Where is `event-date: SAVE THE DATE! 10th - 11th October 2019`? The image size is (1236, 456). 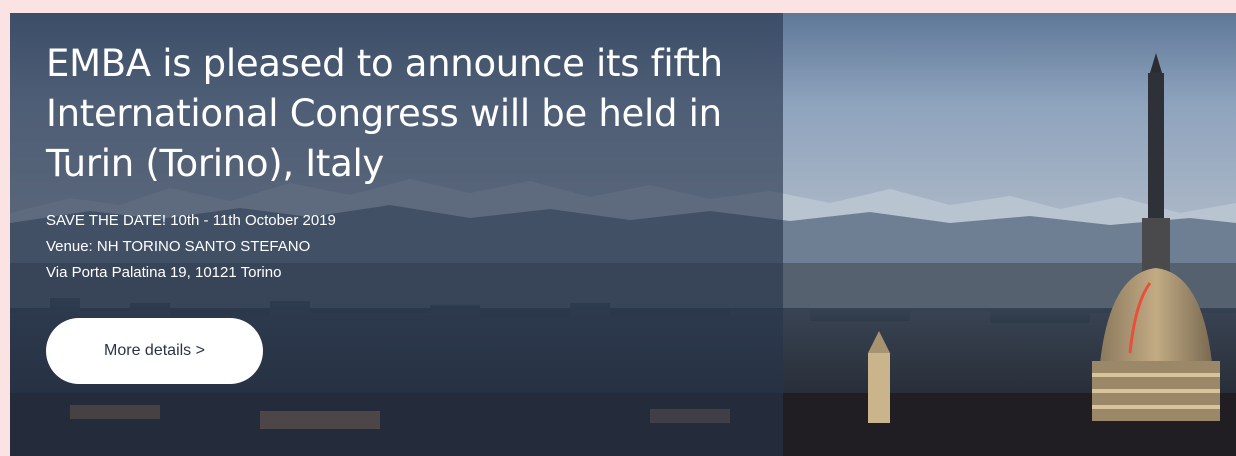
event-date: SAVE THE DATE! 10th - 11th October 2019 is located at coordinates (191, 220).